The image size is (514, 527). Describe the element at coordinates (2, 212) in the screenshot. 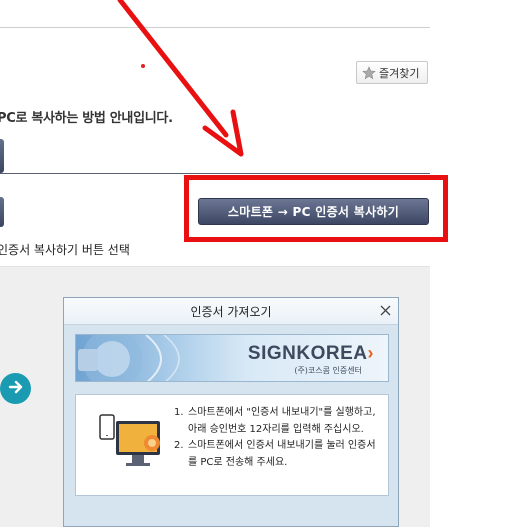

I see `partial-button` at that location.